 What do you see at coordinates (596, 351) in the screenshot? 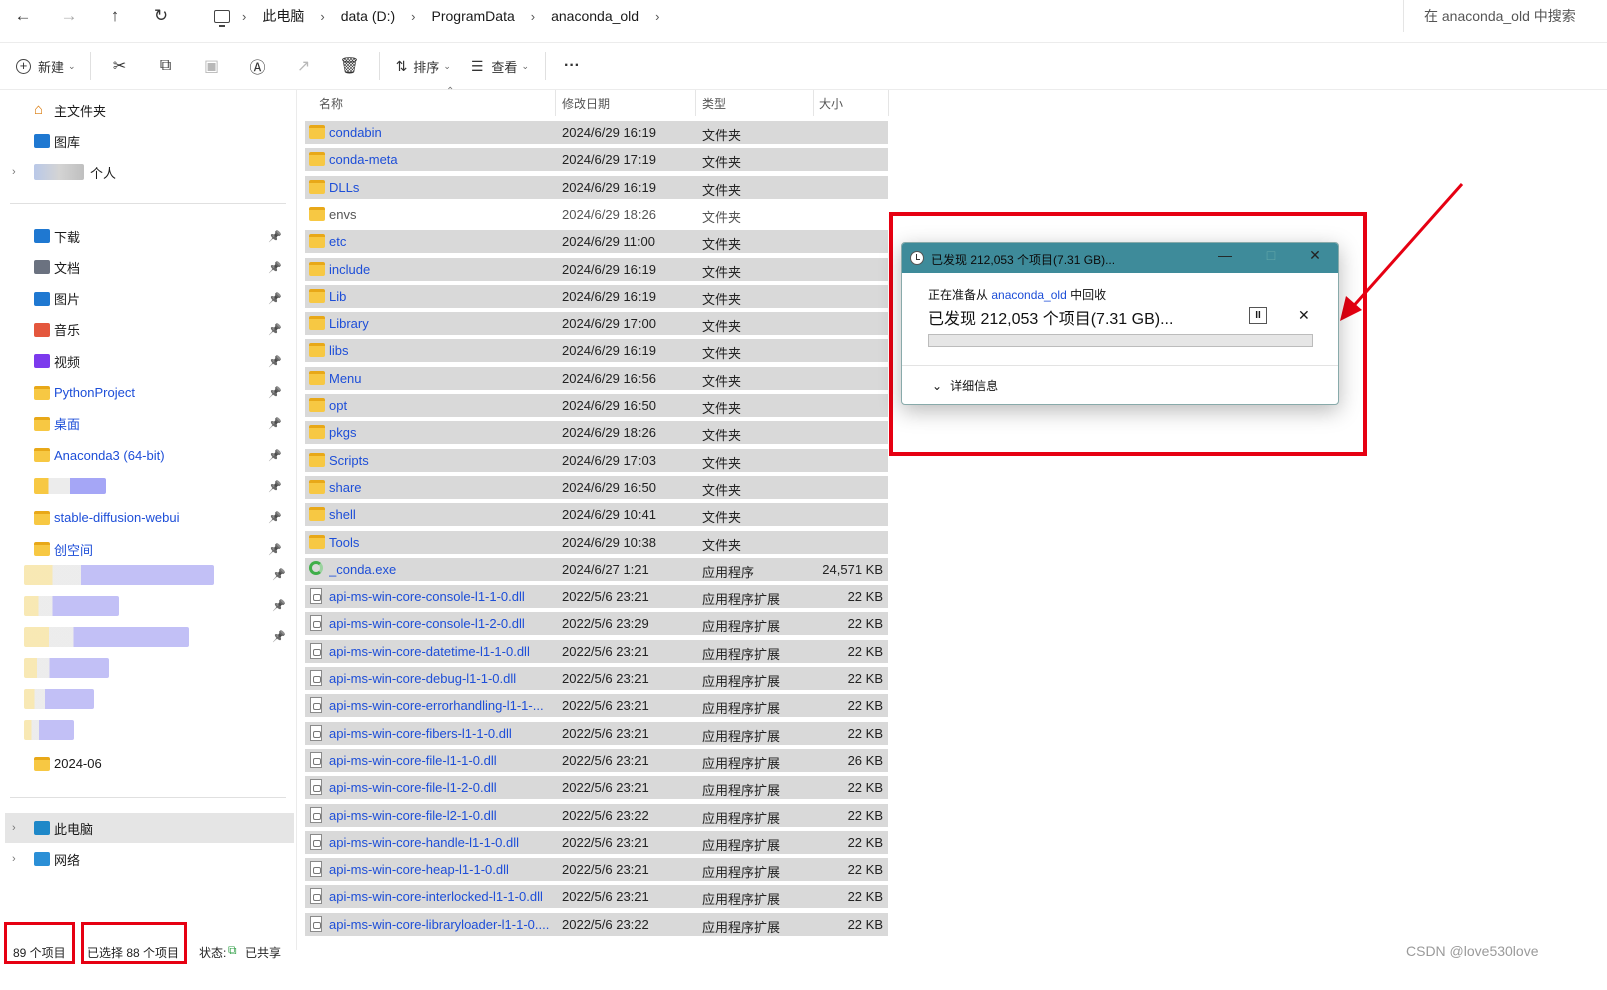
I see `file-row: libs 2024/6/29 16:19 文件夹` at bounding box center [596, 351].